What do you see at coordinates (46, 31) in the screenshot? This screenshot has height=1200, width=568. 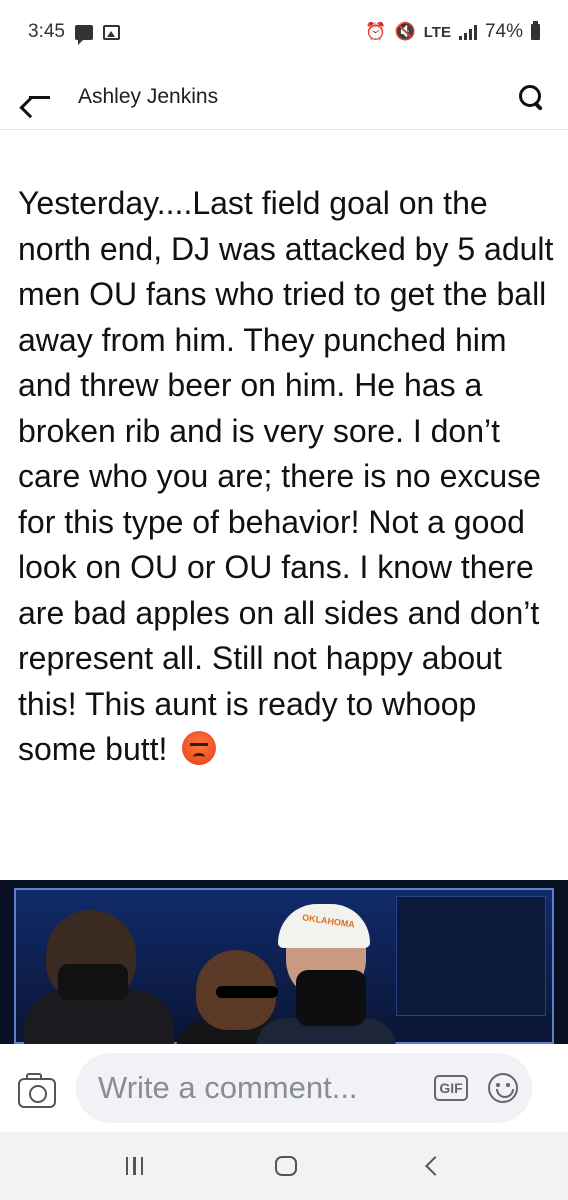 I see `clock: 3:45` at bounding box center [46, 31].